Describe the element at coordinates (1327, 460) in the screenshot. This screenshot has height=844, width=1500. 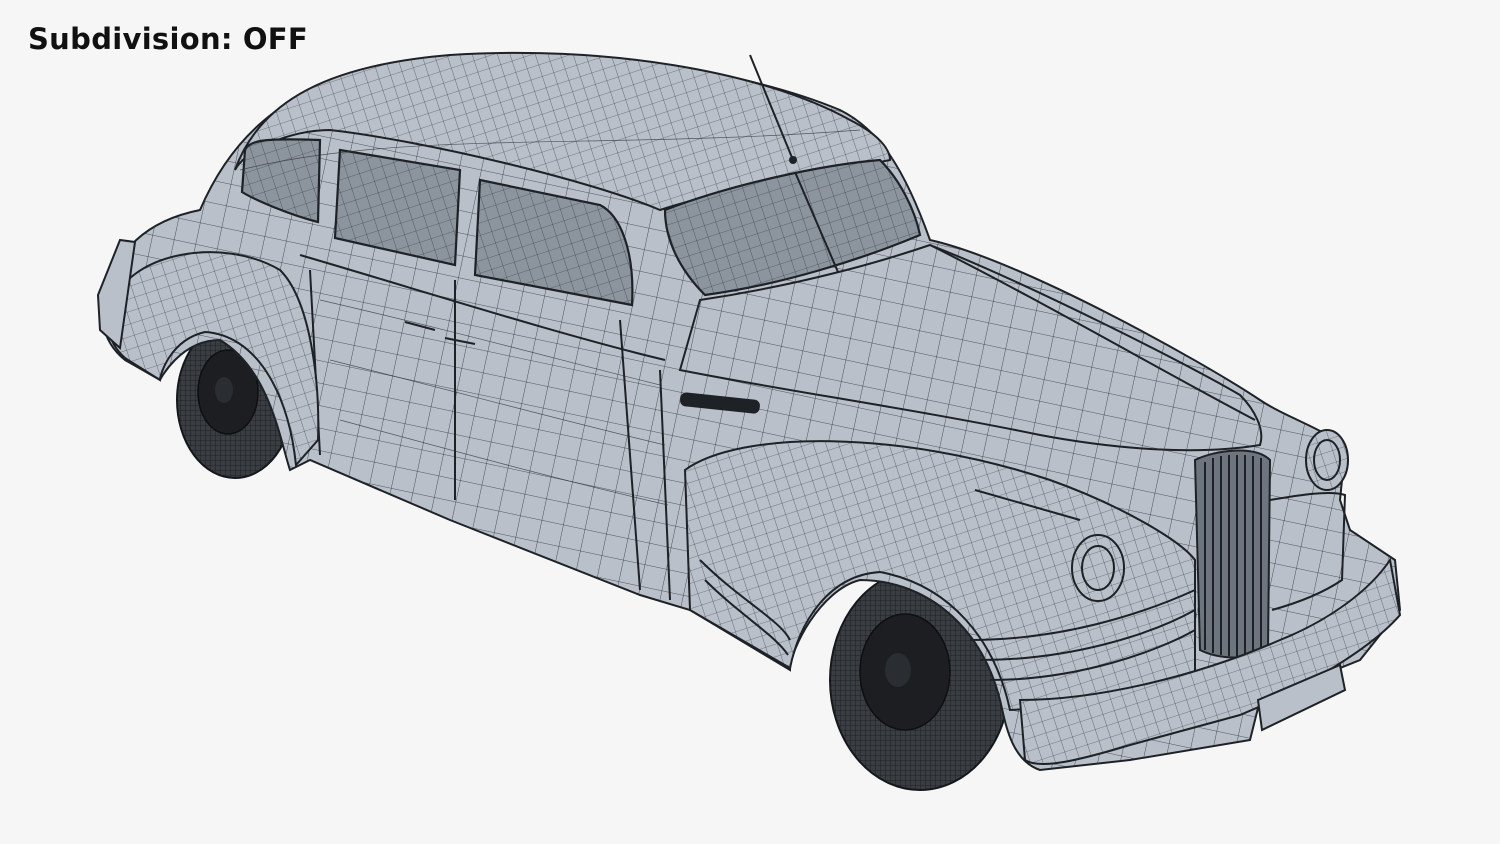
I see `right-headlight` at that location.